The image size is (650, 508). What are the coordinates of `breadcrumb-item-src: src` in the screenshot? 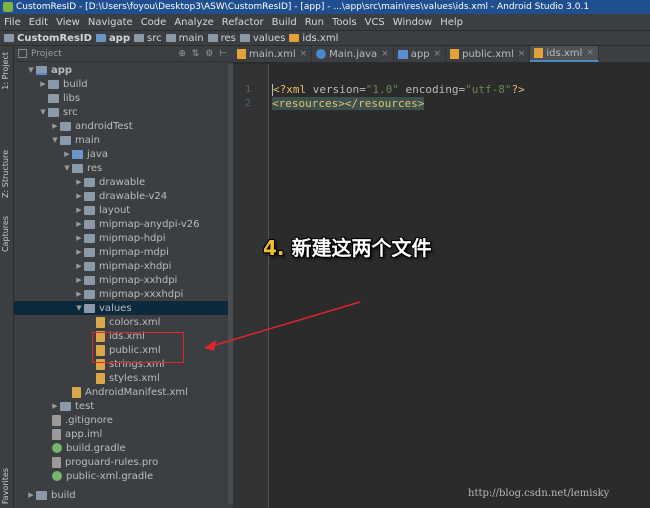 It's located at (146, 38).